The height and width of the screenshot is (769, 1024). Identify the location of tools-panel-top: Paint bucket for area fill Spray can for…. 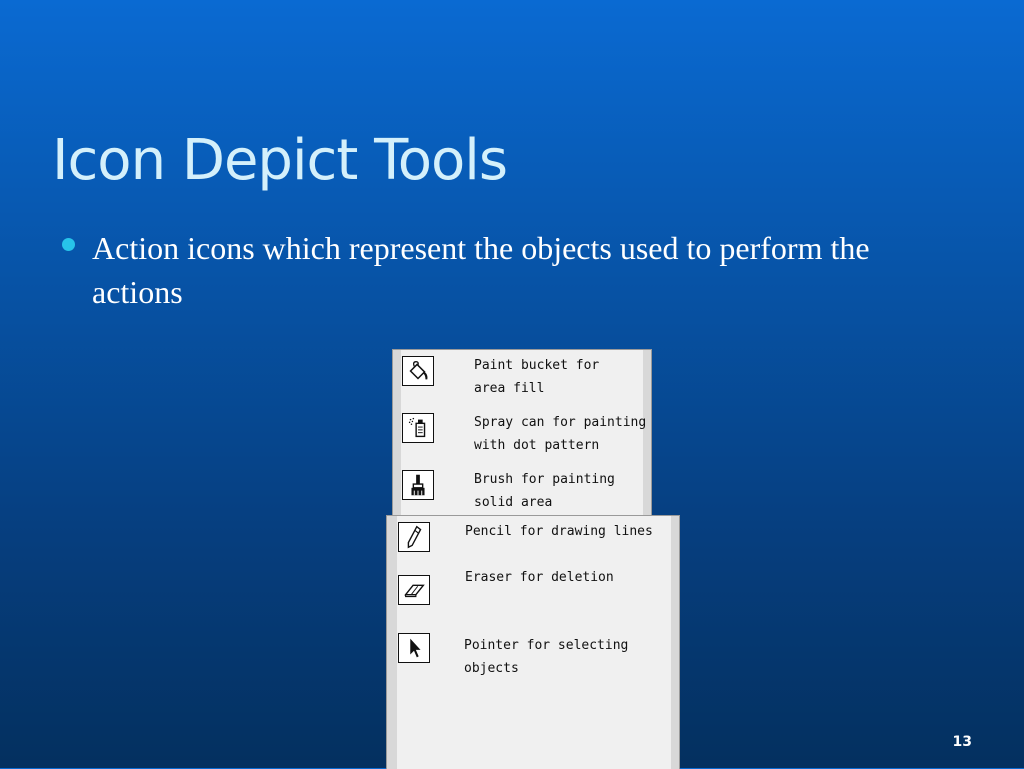
(522, 436).